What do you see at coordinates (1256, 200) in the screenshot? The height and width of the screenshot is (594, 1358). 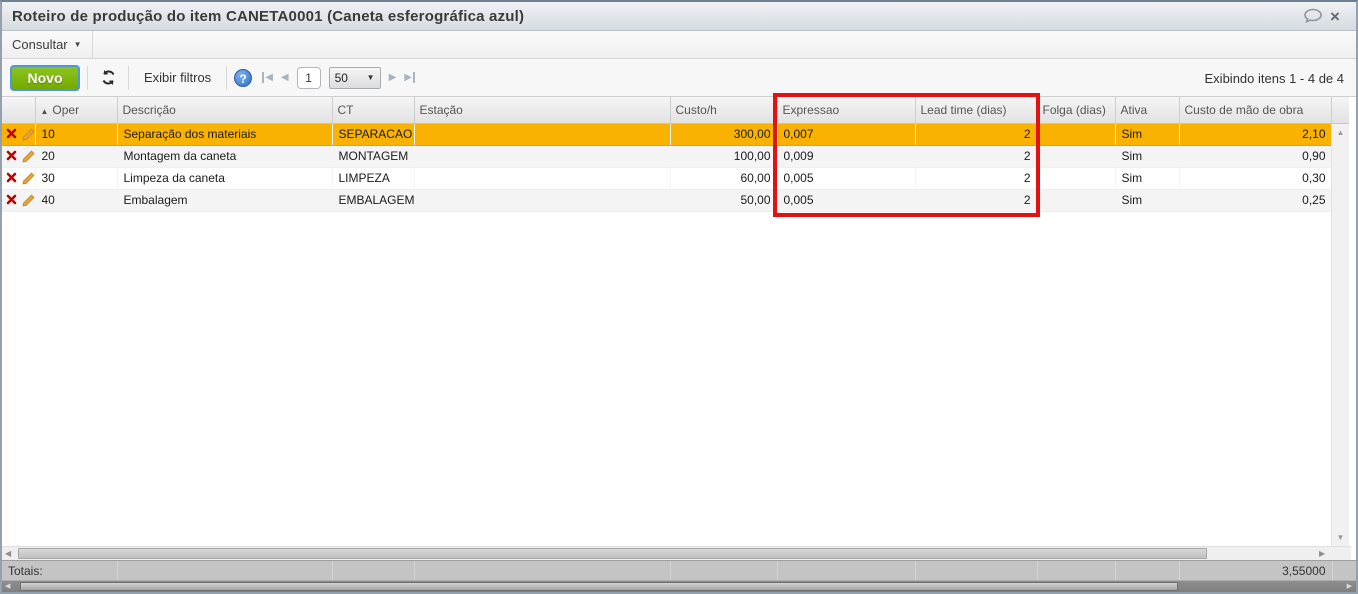 I see `cell-custo-mao: 0,25` at bounding box center [1256, 200].